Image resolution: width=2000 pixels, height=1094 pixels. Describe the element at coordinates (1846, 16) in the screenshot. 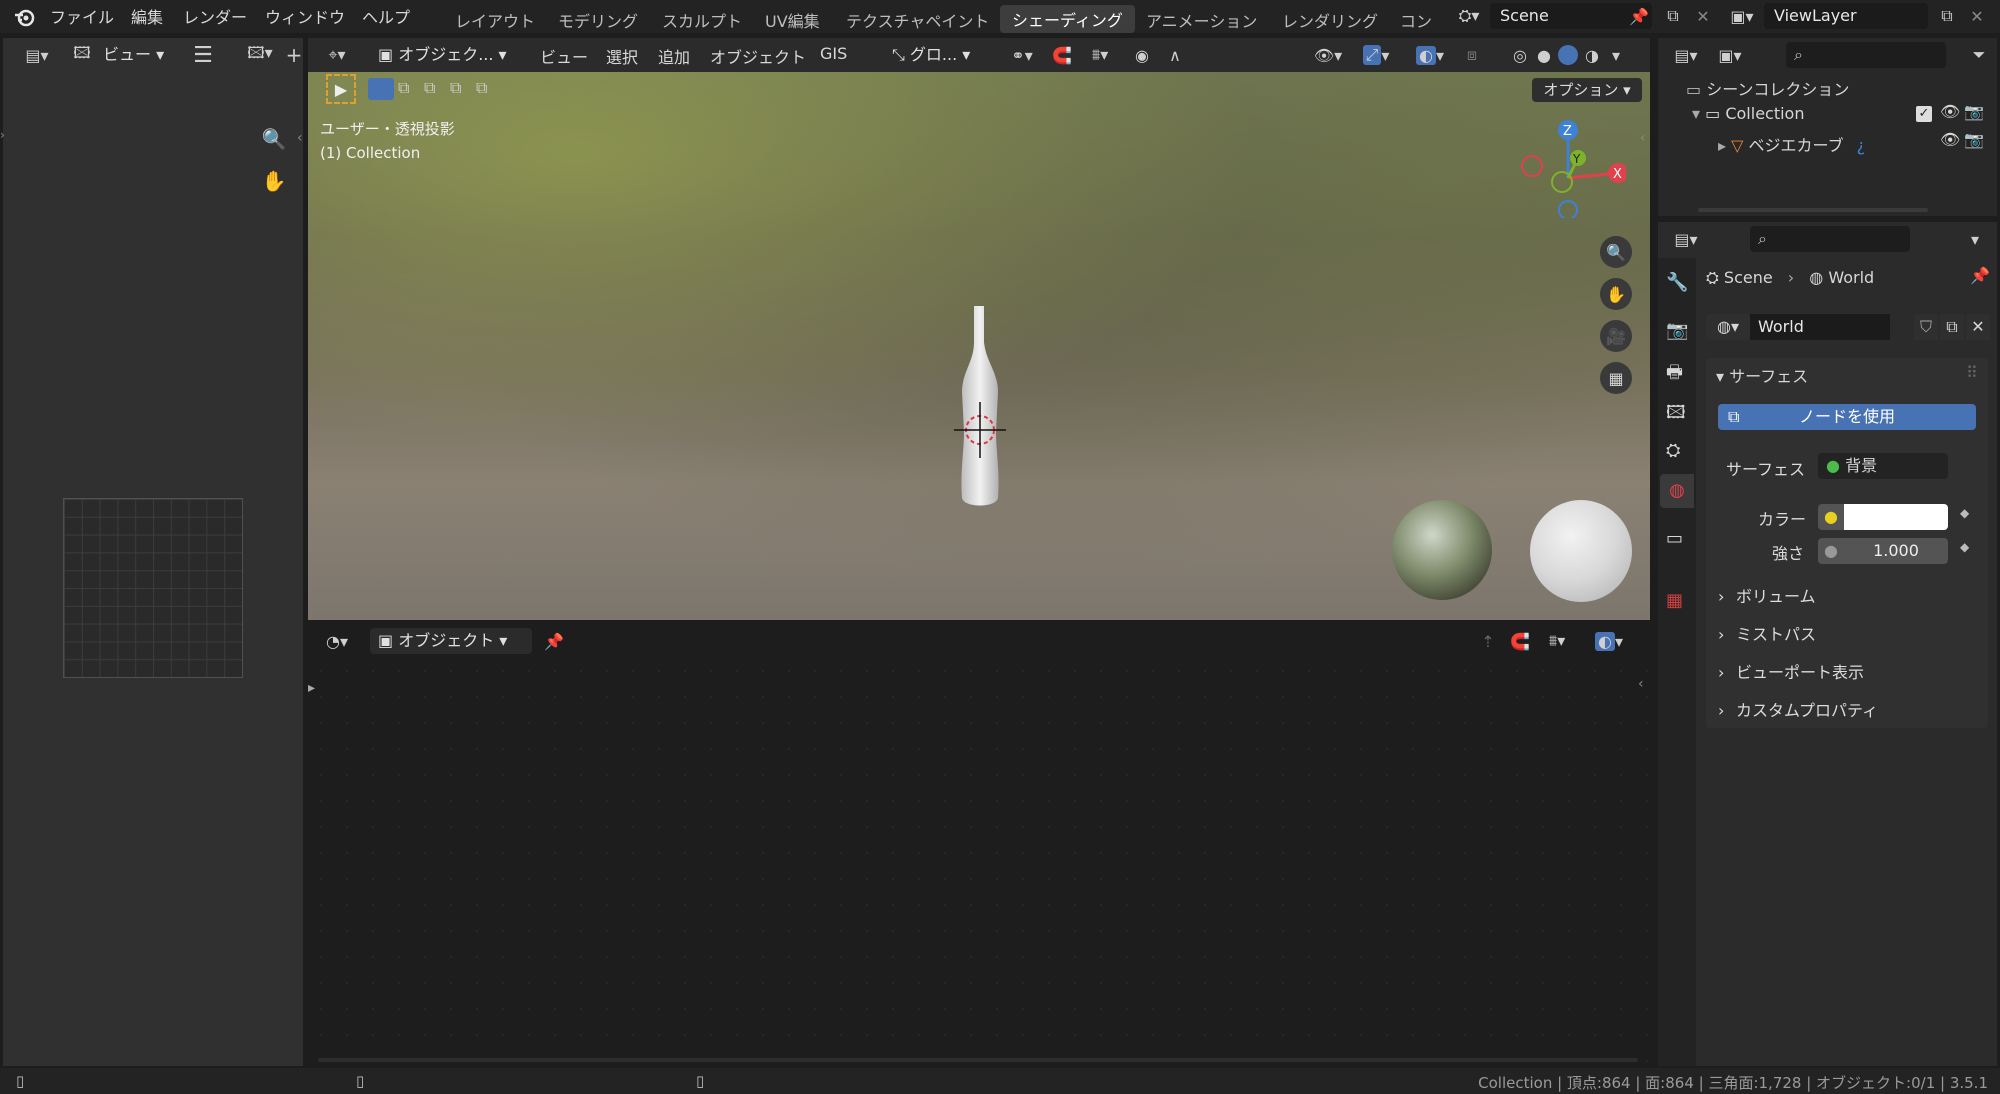

I see `view-layer-field: ViewLayer` at that location.